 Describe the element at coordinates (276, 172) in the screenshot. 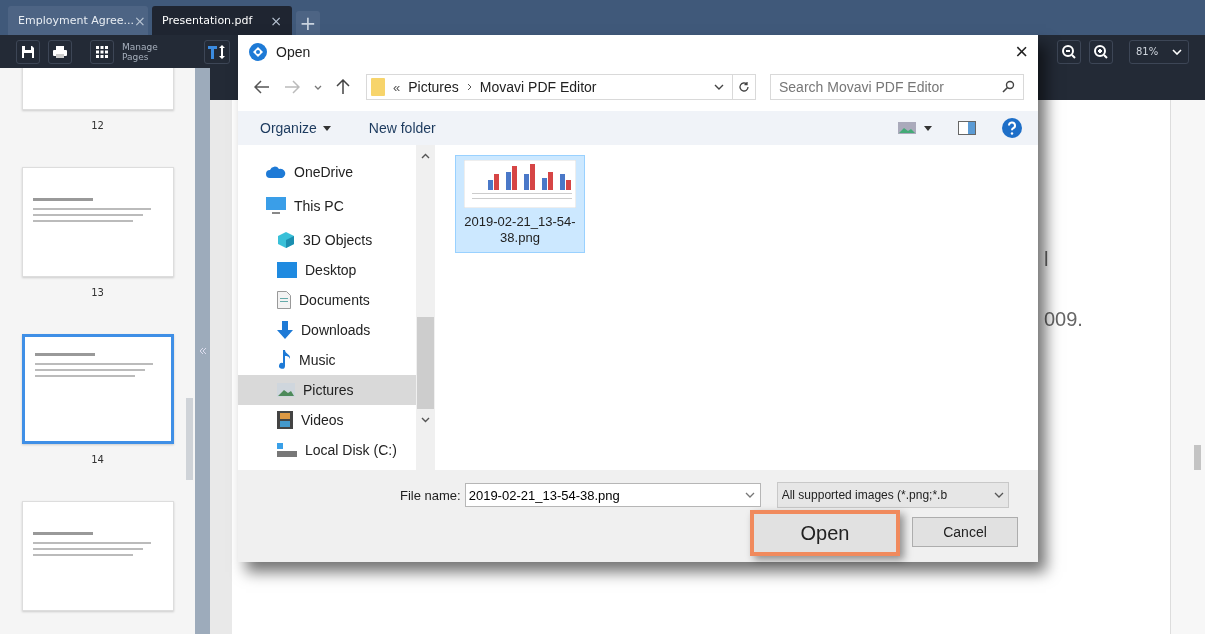

I see `cloud-icon` at that location.